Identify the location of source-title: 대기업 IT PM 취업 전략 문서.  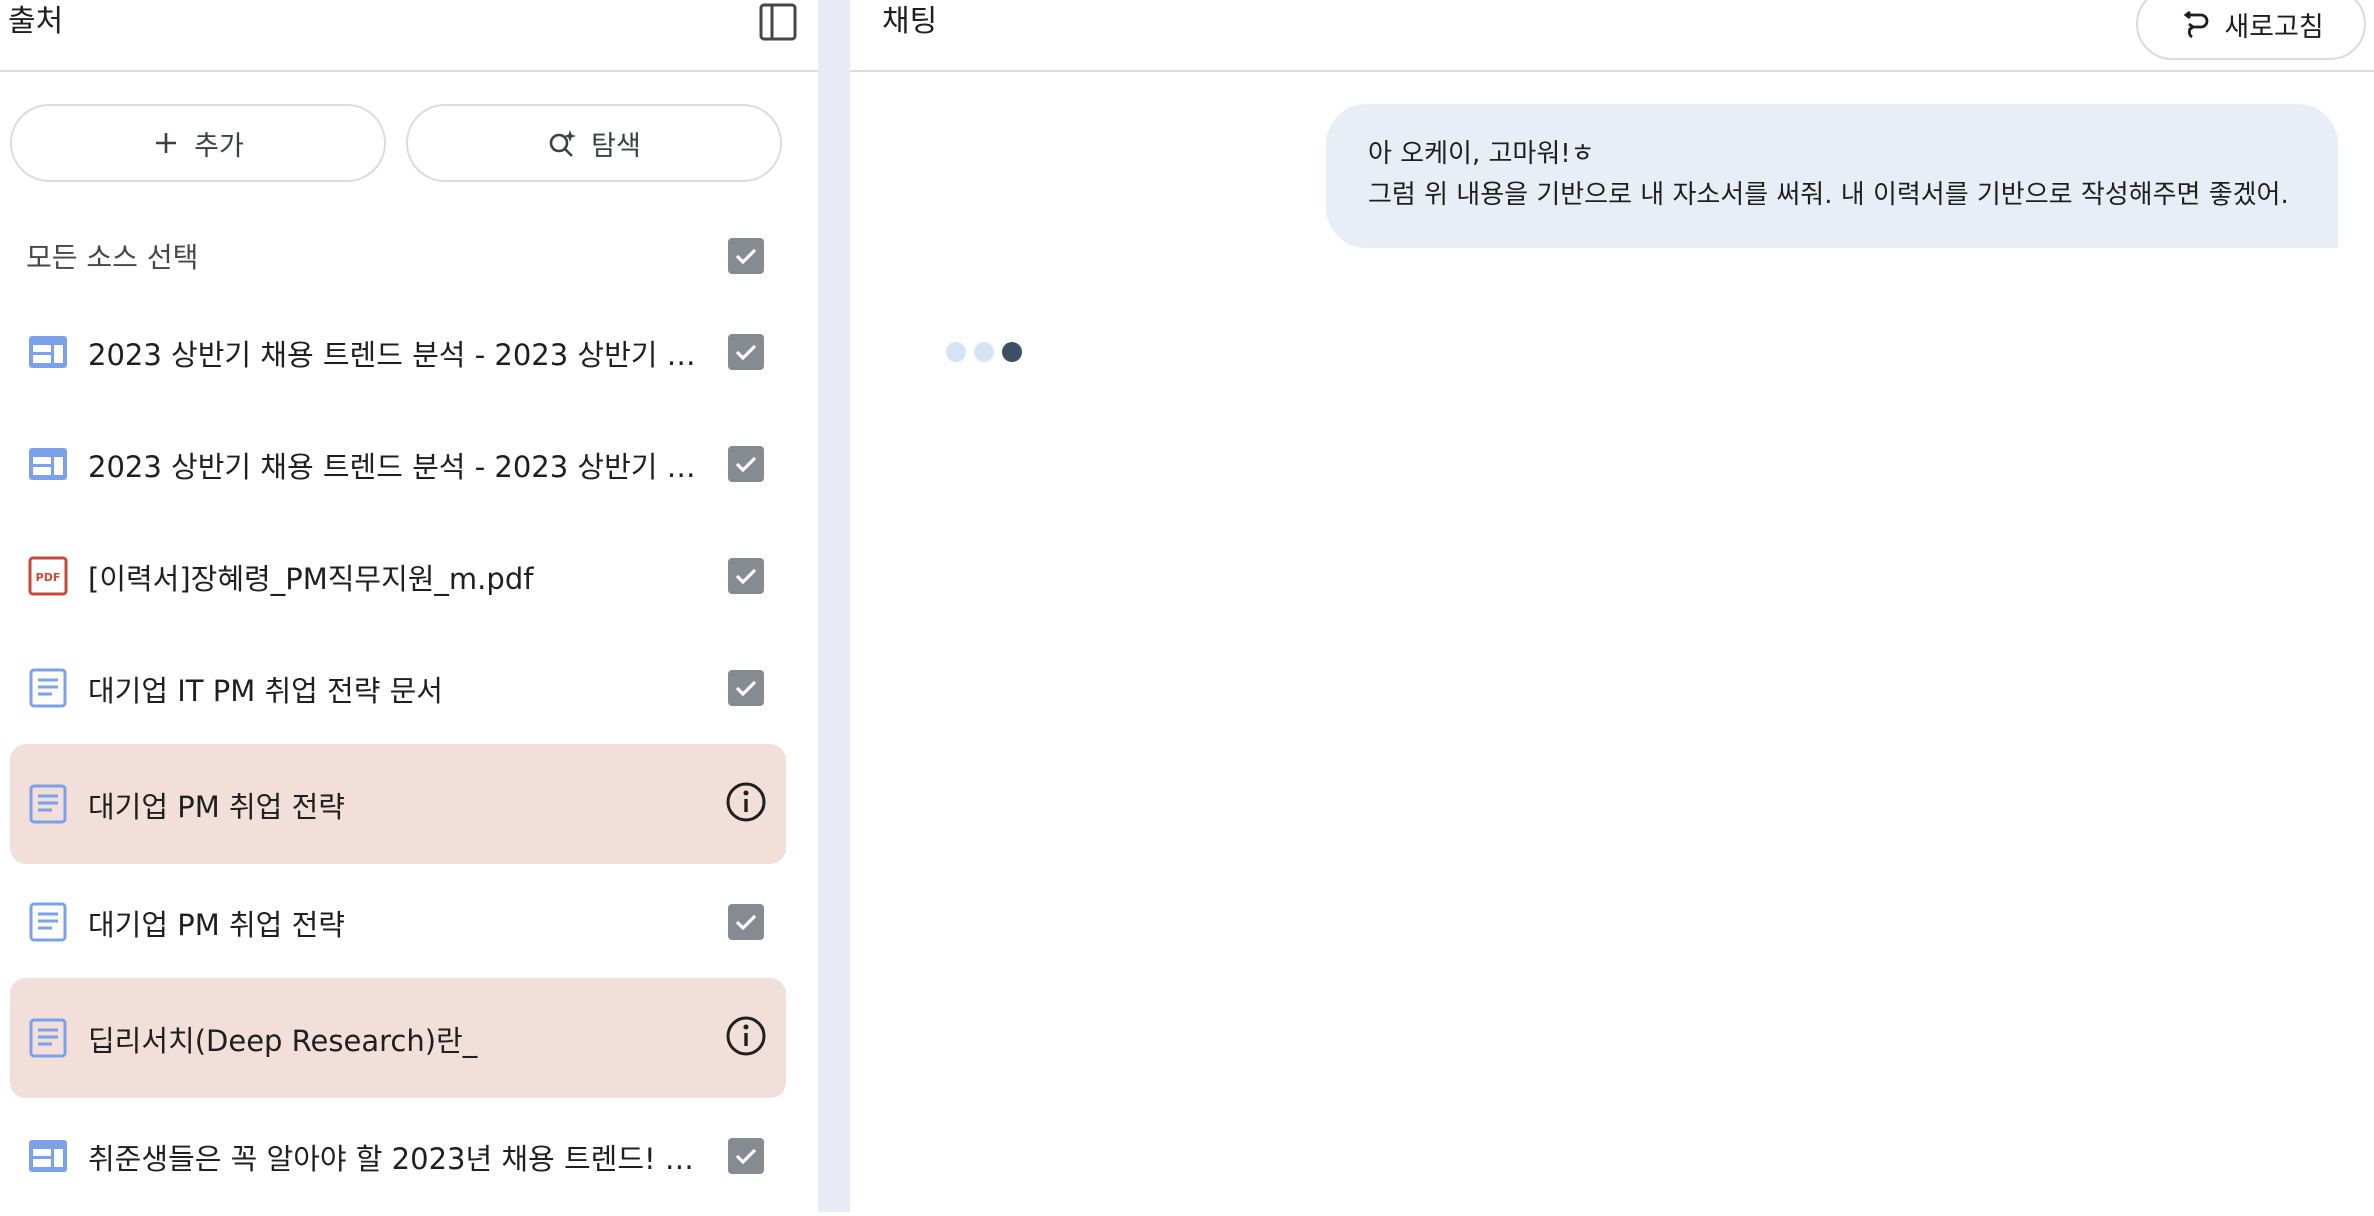
(265, 691).